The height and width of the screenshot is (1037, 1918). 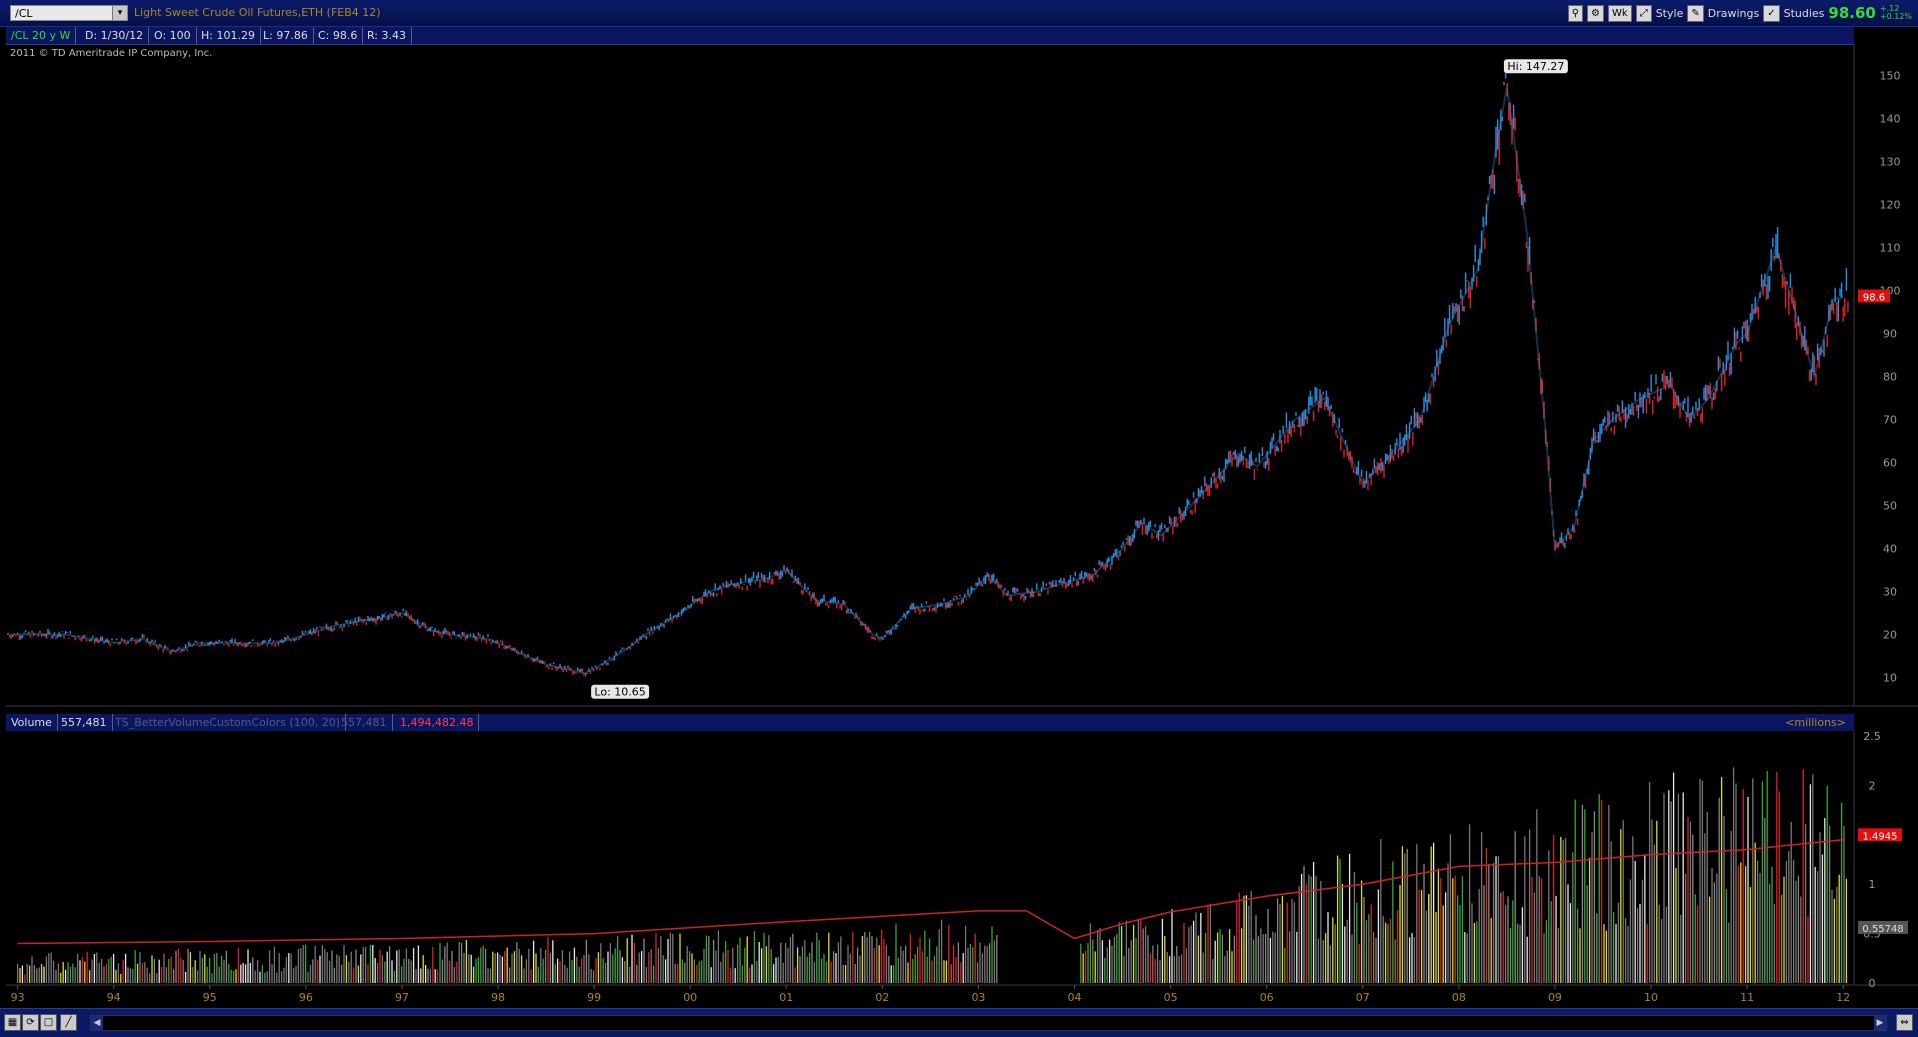 I want to click on x-tick-label: 95, so click(x=210, y=997).